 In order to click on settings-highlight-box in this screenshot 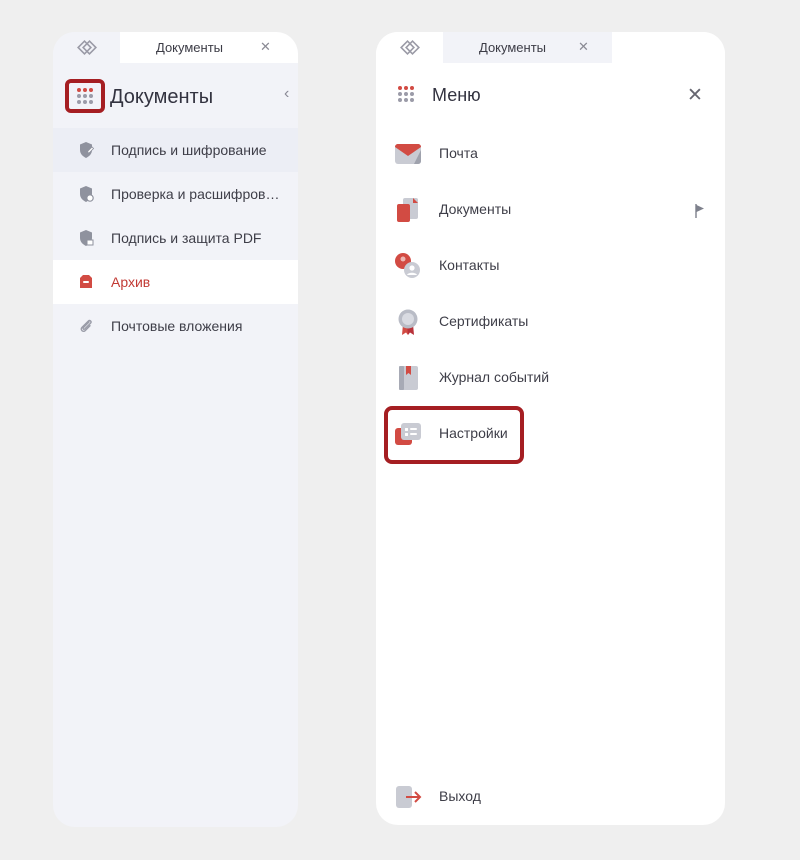, I will do `click(454, 435)`.